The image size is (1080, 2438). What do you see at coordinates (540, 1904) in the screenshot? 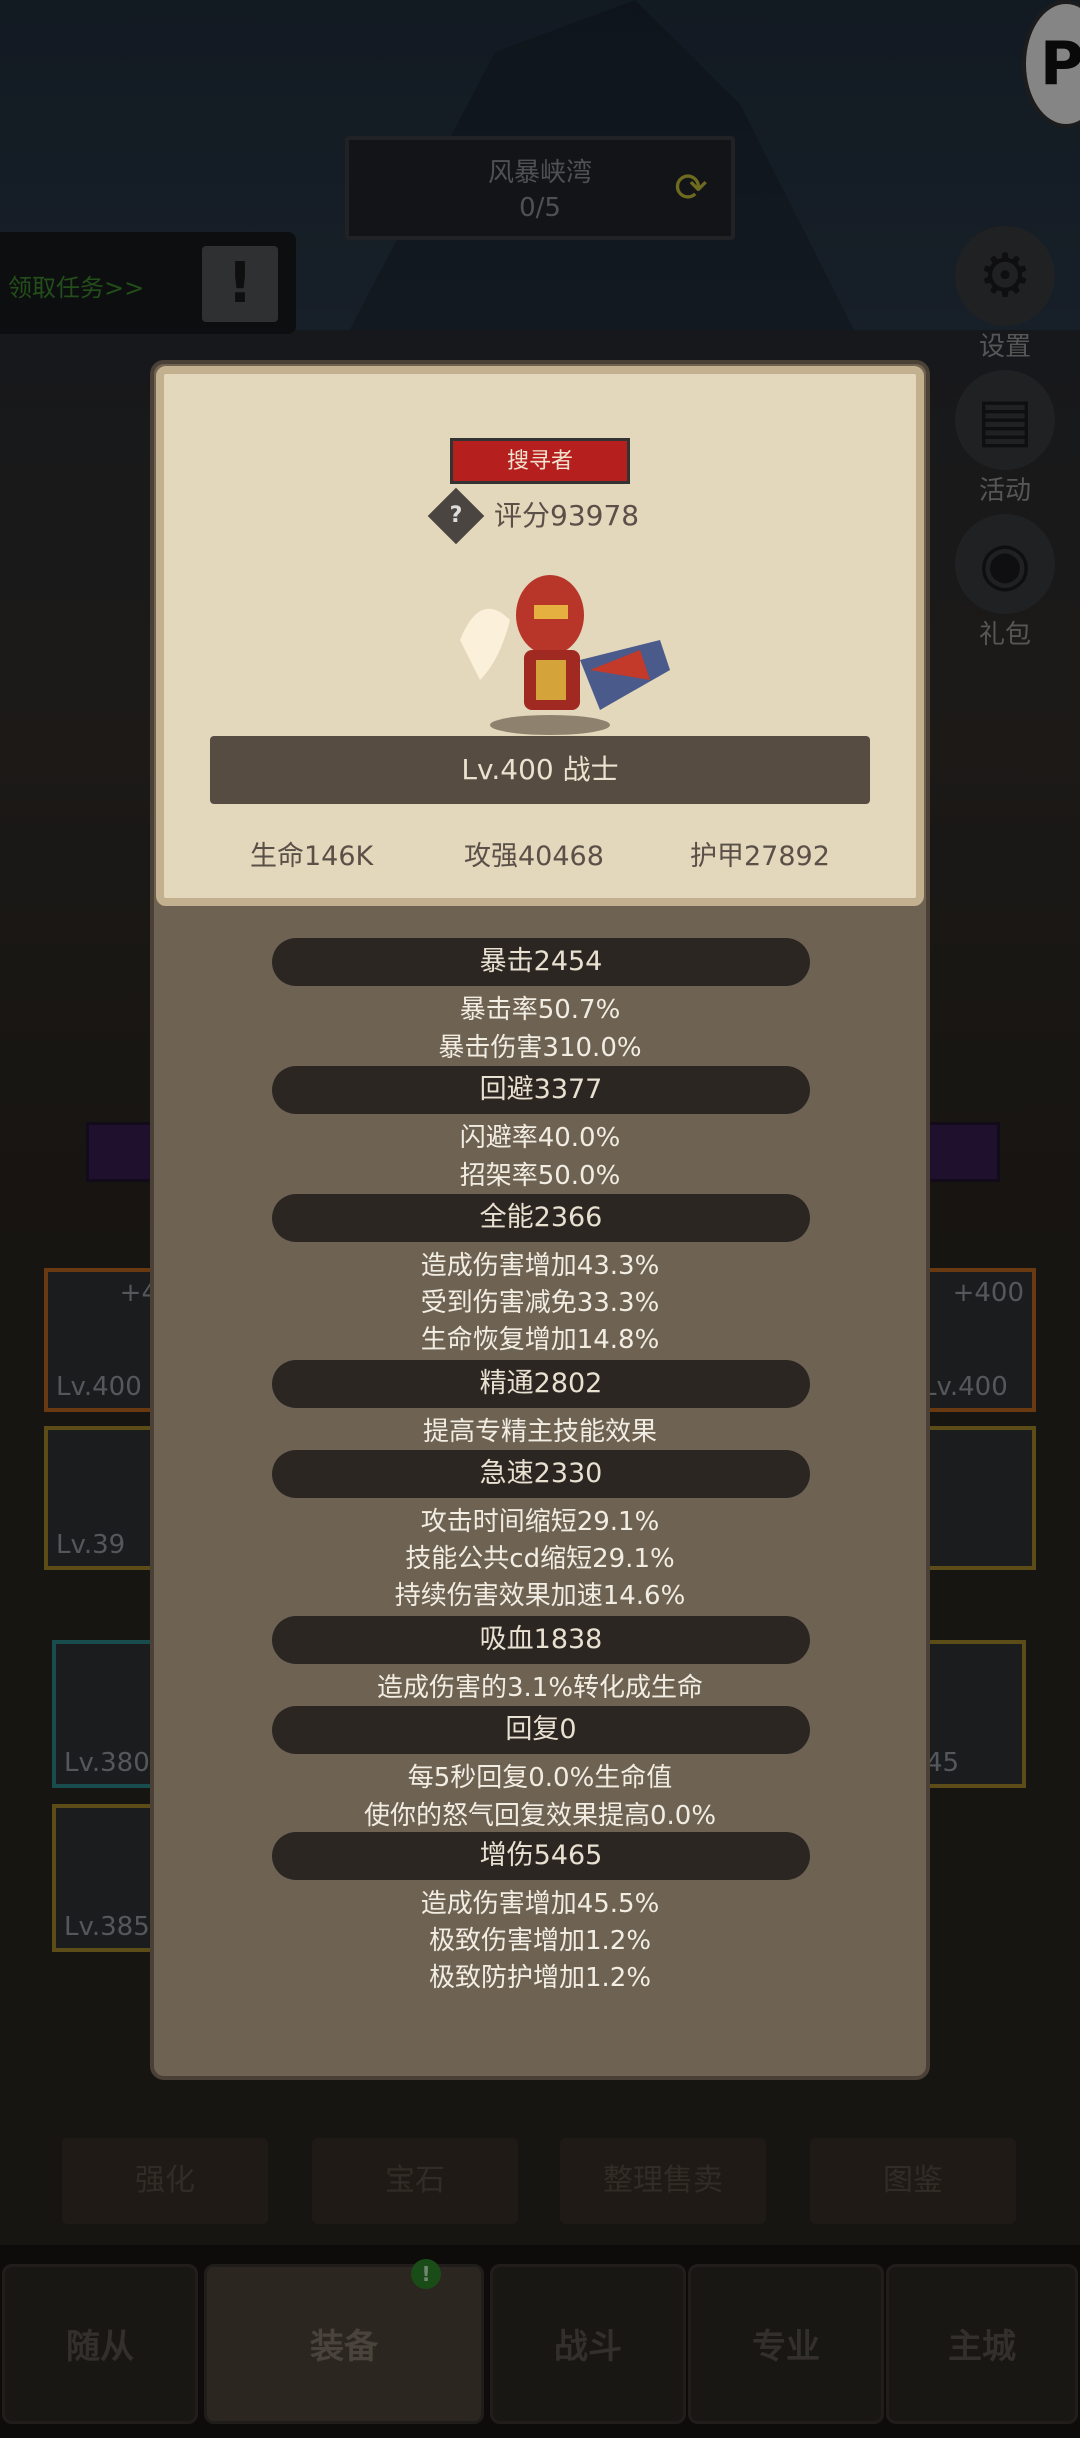
I see `stat-line: 造成伤害增加45.5%` at bounding box center [540, 1904].